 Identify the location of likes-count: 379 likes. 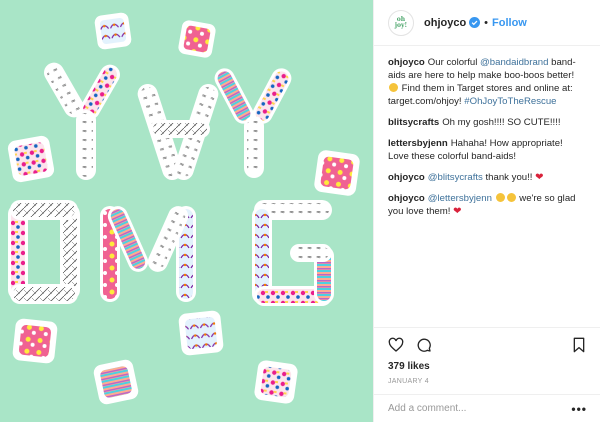
(487, 366).